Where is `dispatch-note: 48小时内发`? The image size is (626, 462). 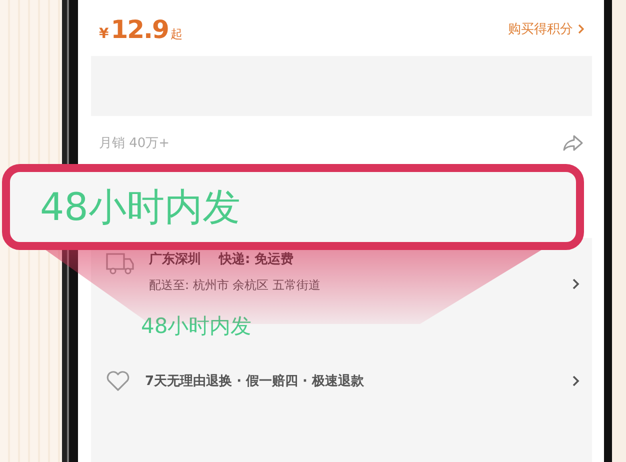 dispatch-note: 48小时内发 is located at coordinates (196, 326).